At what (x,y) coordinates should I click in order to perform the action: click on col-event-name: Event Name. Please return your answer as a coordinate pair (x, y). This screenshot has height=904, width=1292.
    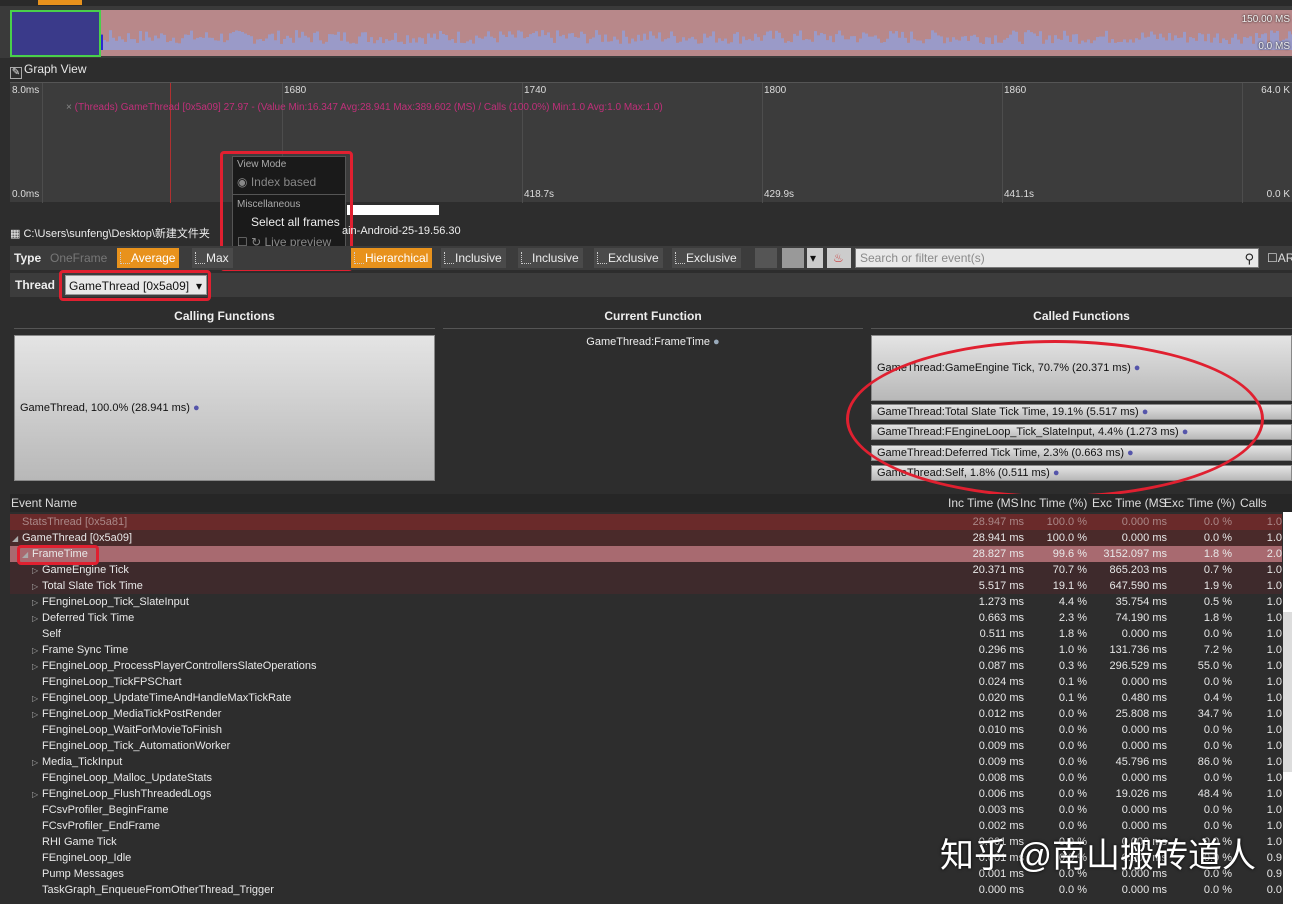
    Looking at the image, I should click on (44, 503).